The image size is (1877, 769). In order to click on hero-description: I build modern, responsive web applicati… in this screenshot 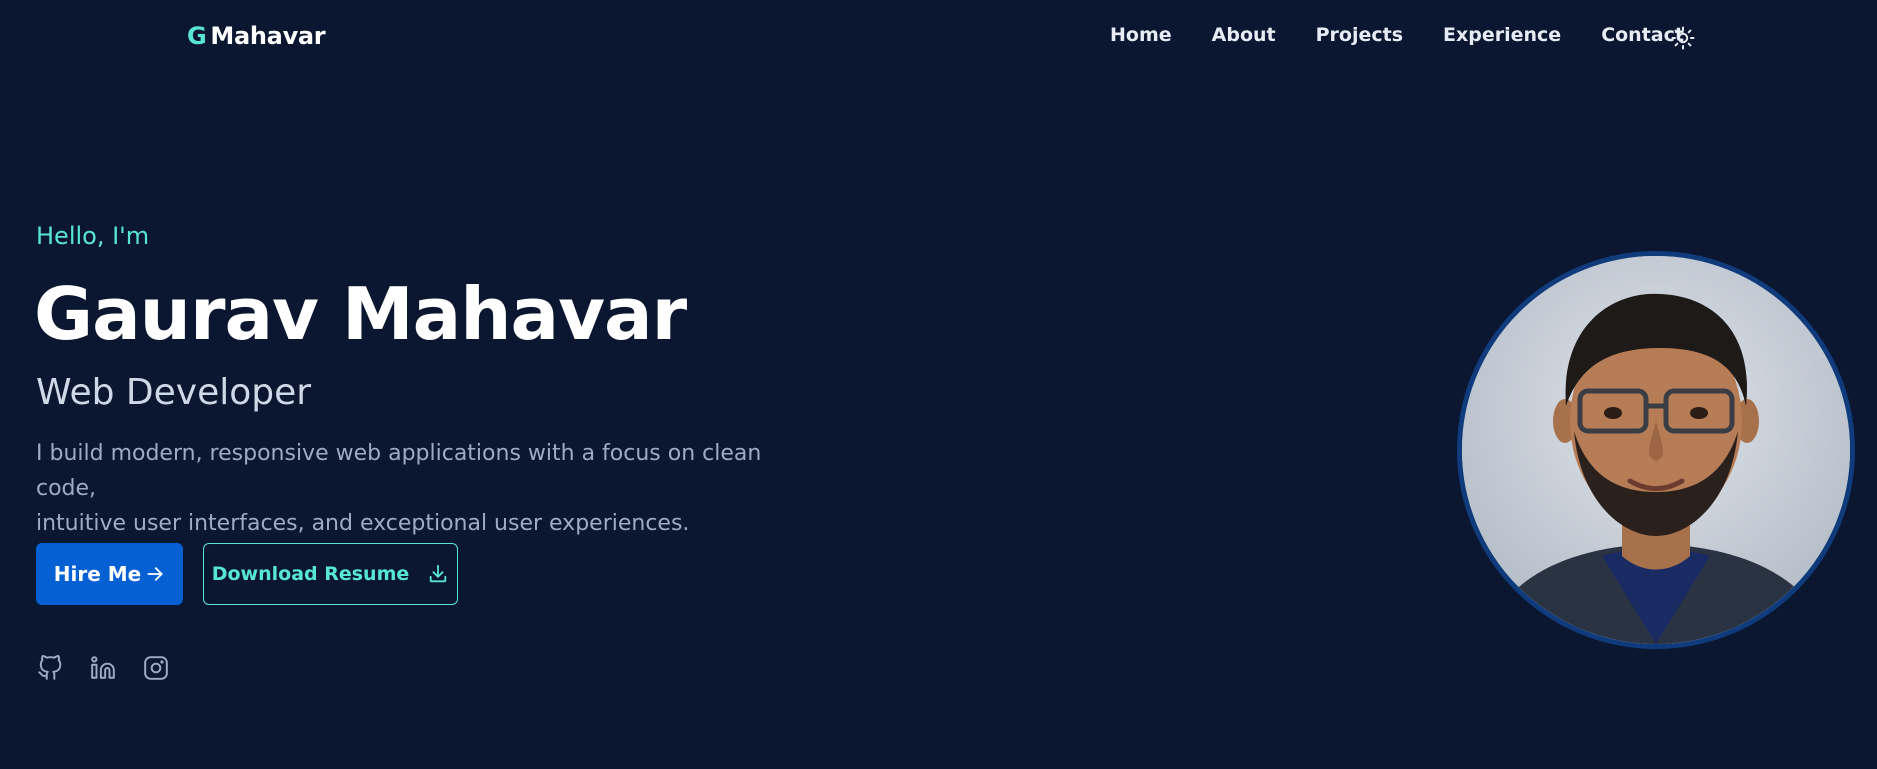, I will do `click(416, 488)`.